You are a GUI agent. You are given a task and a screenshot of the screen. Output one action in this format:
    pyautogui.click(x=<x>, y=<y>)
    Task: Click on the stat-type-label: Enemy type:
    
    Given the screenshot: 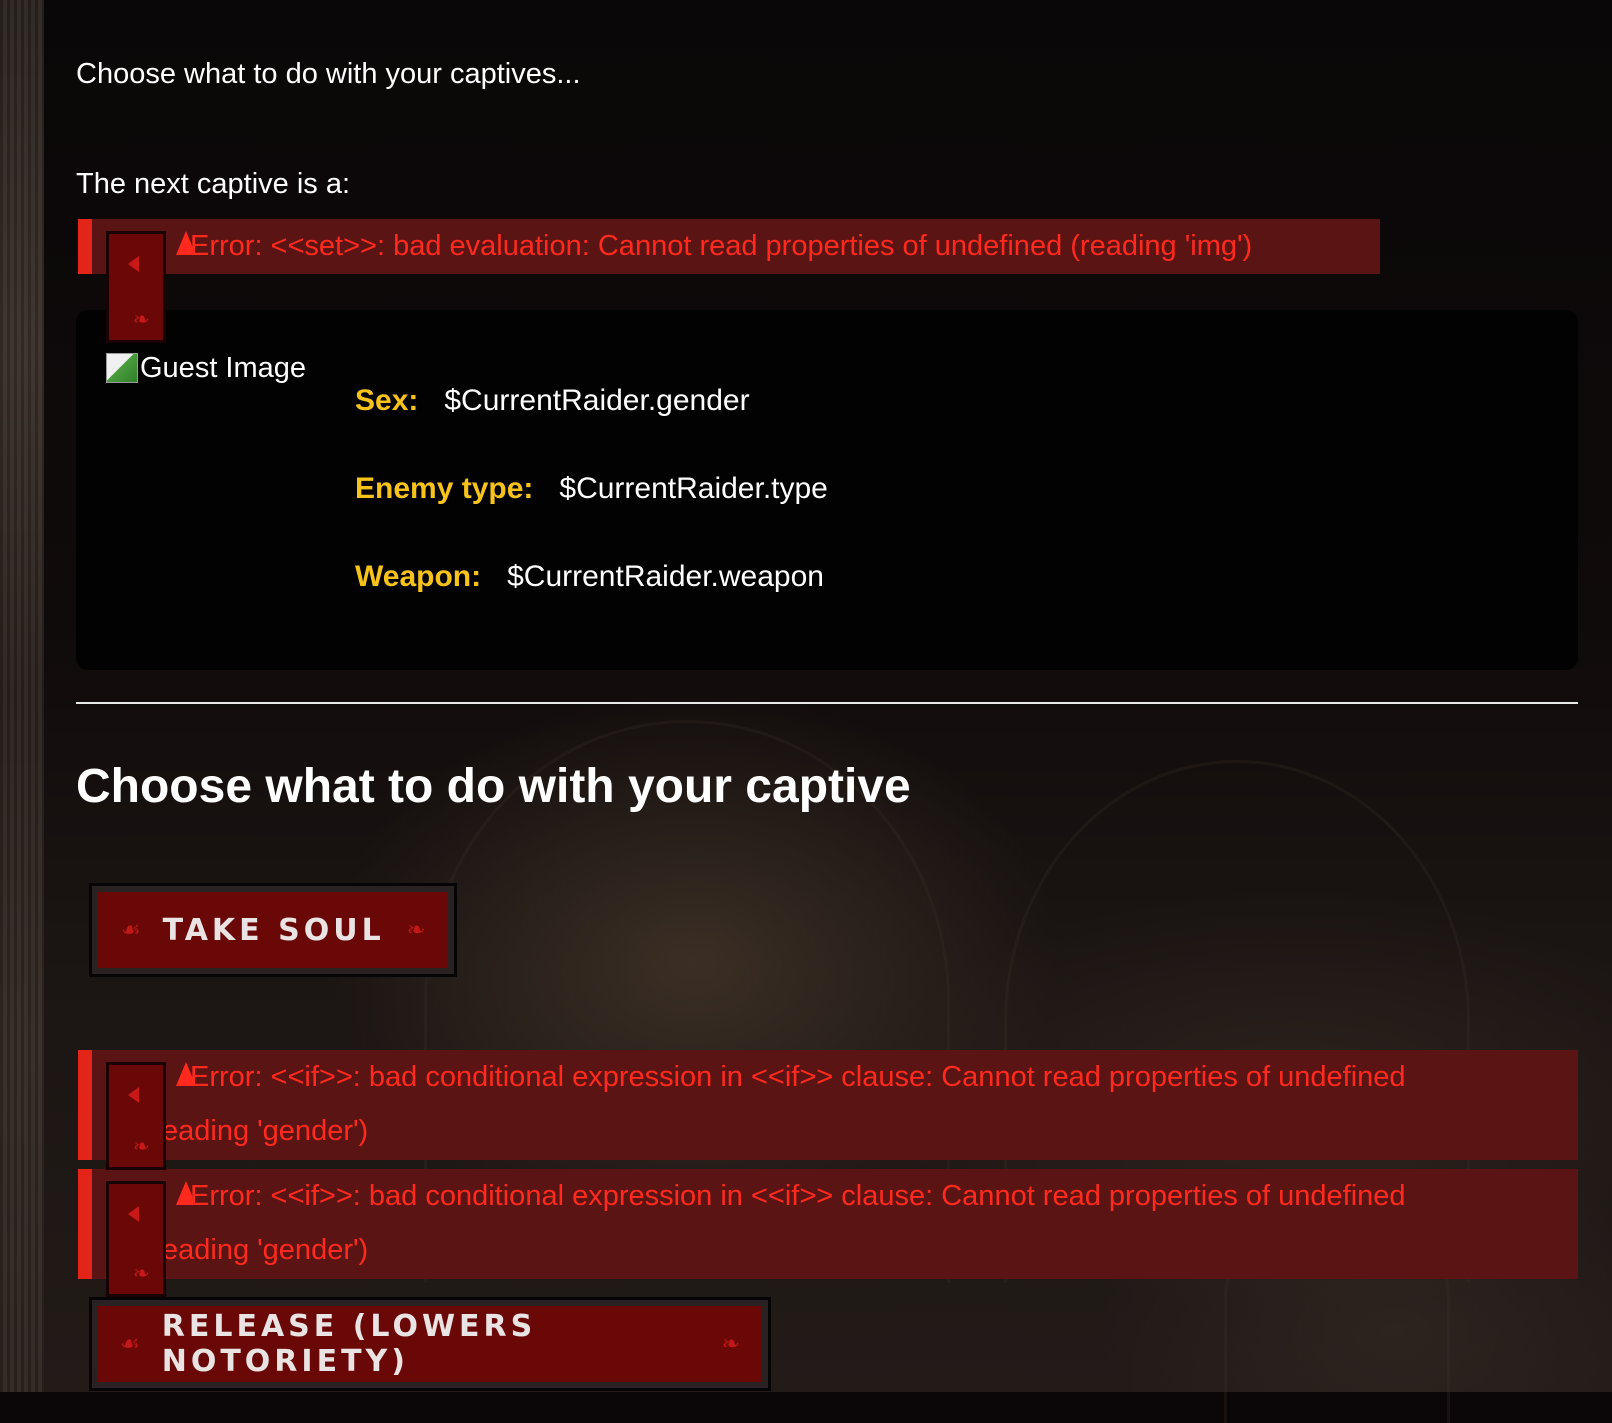 What is the action you would take?
    pyautogui.click(x=444, y=488)
    